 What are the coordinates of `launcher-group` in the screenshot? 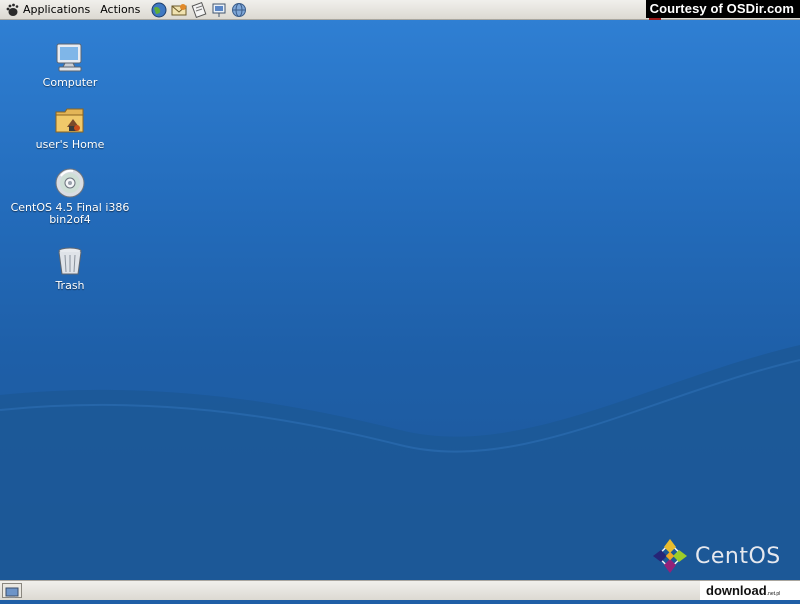 It's located at (199, 9).